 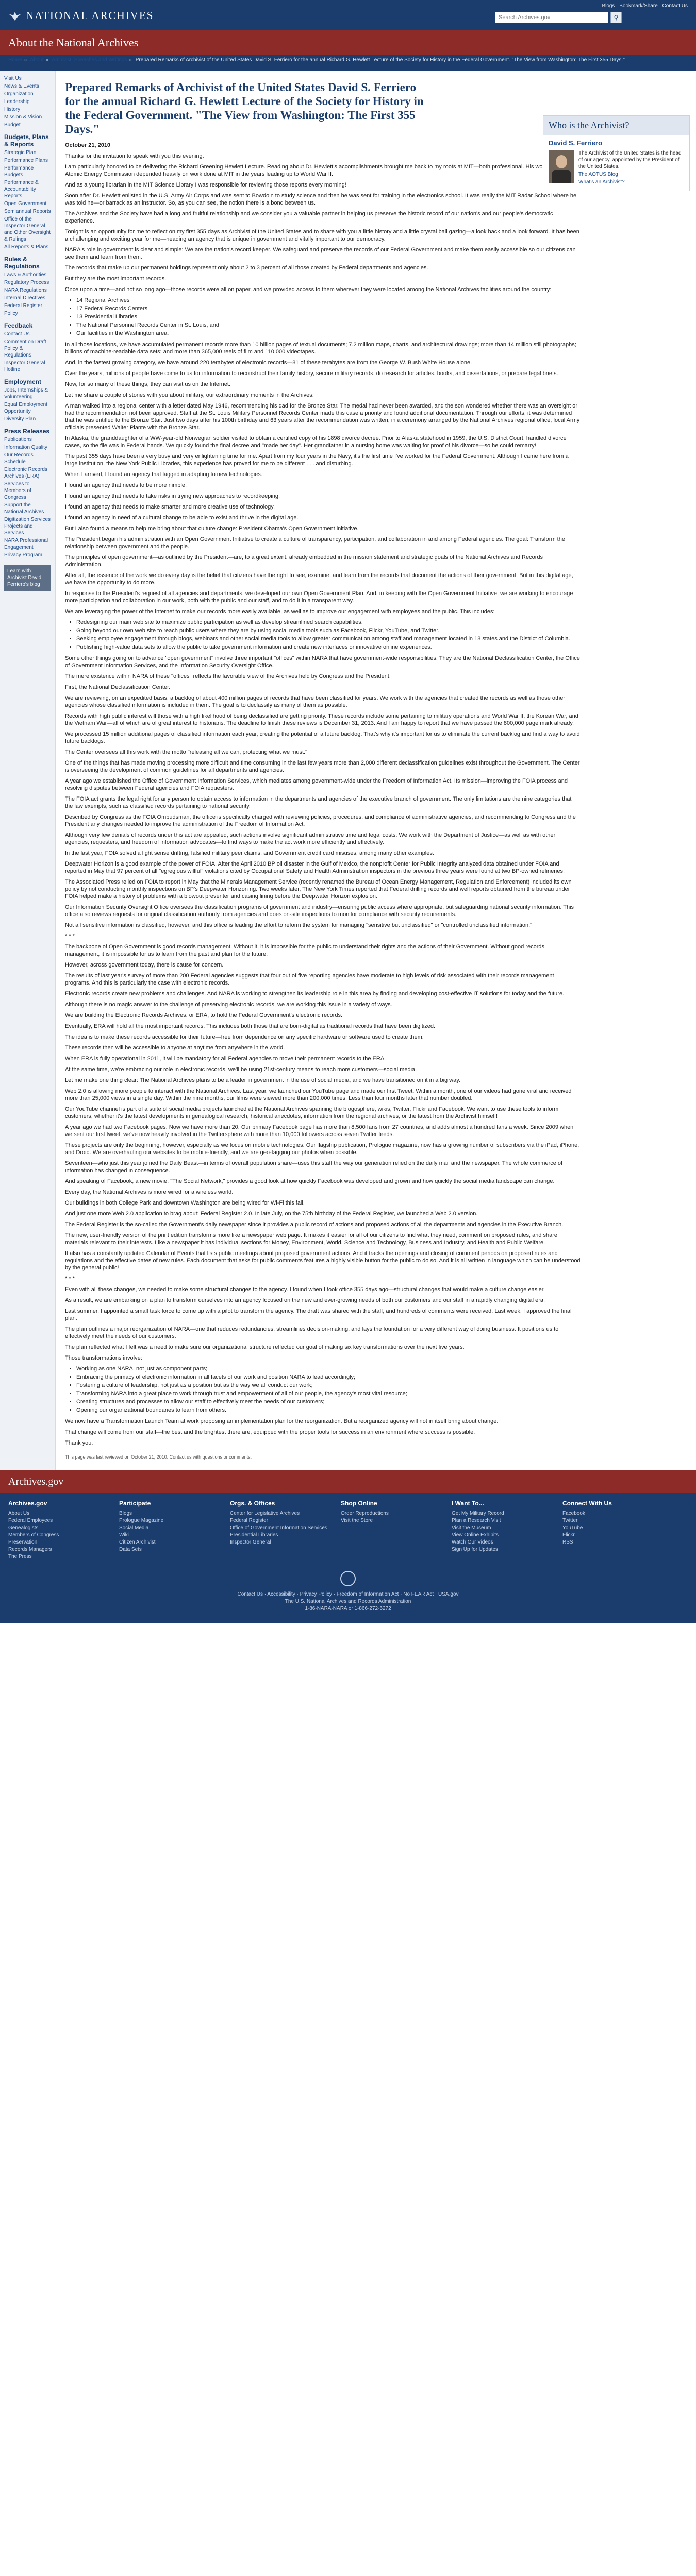 I want to click on footer-link: Inspector General, so click(x=283, y=1542).